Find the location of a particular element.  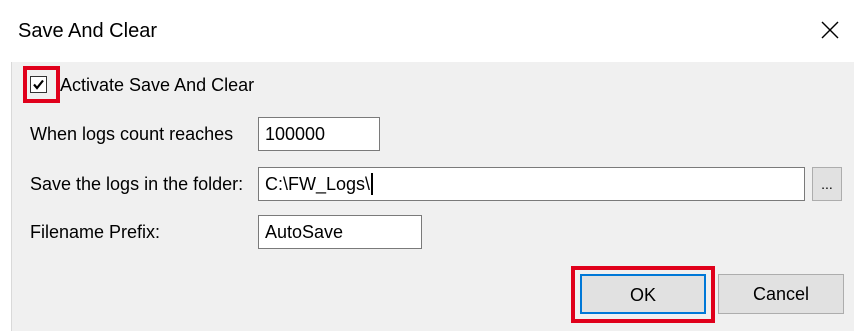

close-button is located at coordinates (830, 30).